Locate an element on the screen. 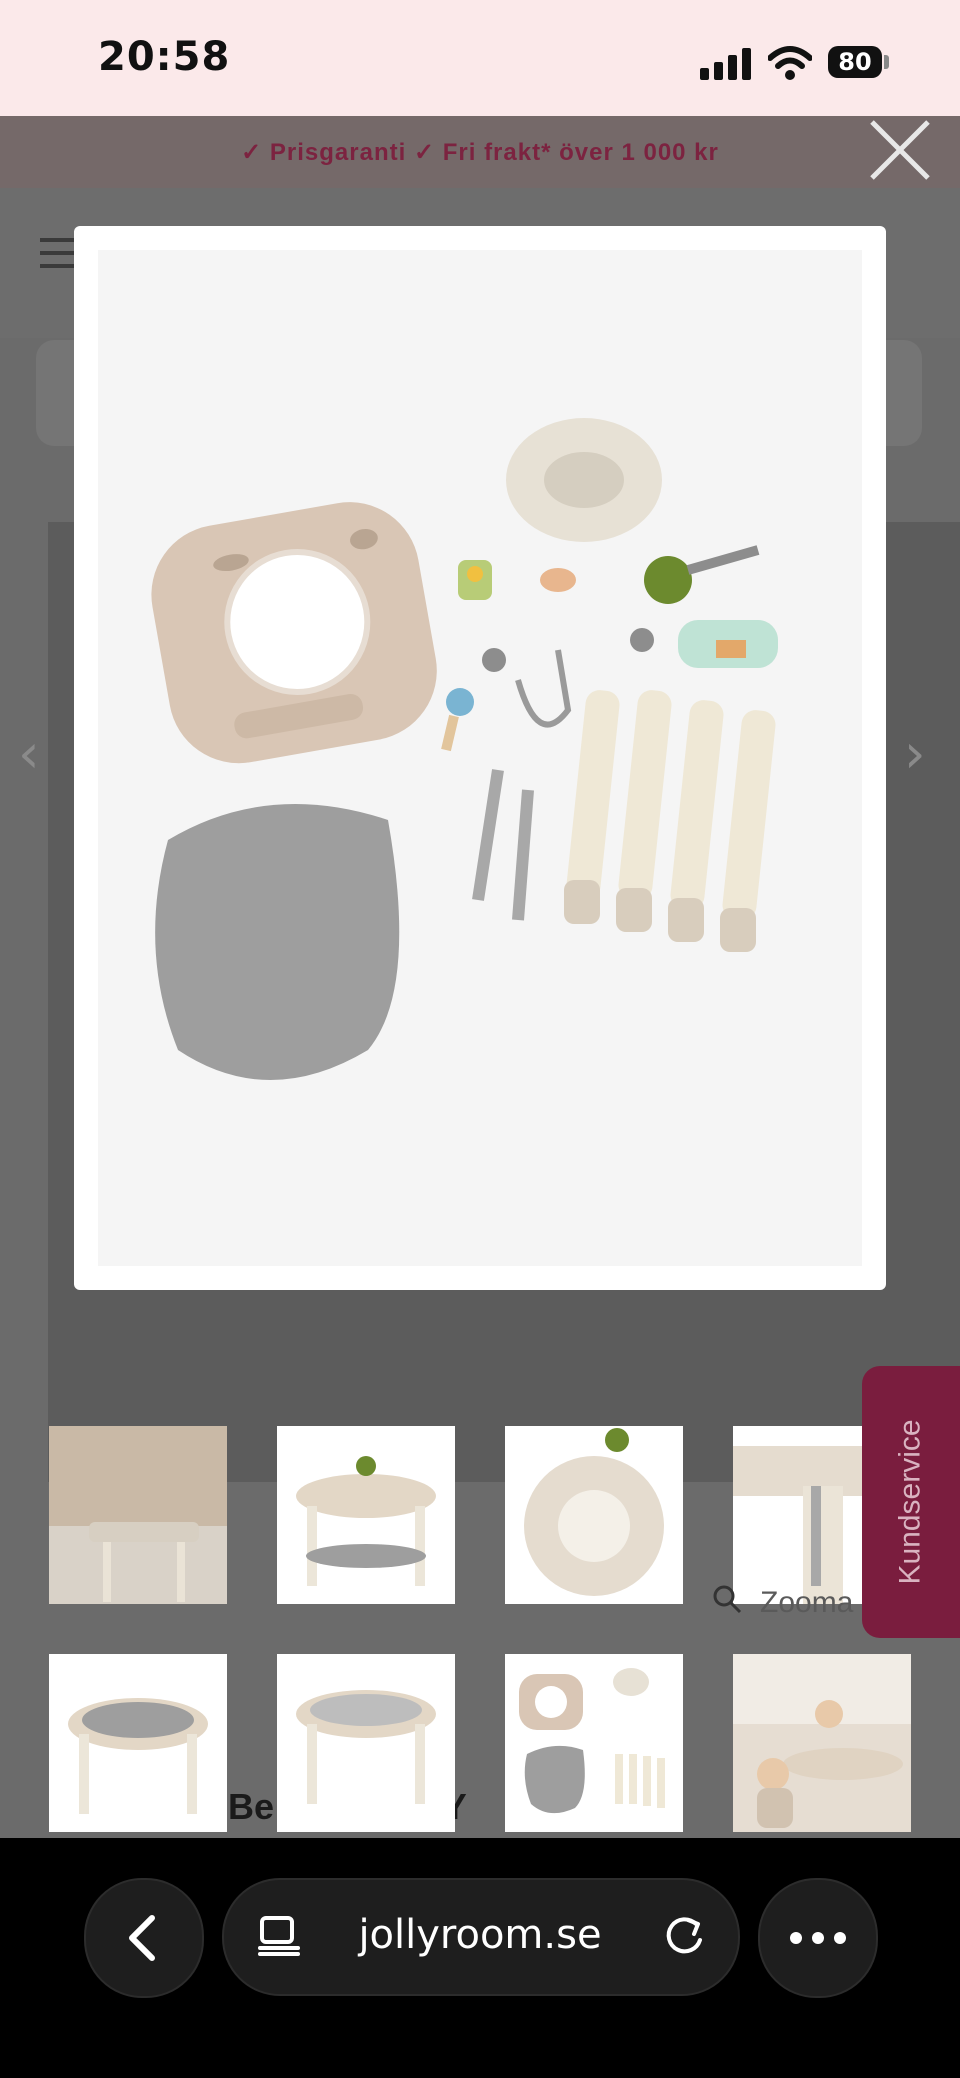  more-options-button is located at coordinates (818, 1938).